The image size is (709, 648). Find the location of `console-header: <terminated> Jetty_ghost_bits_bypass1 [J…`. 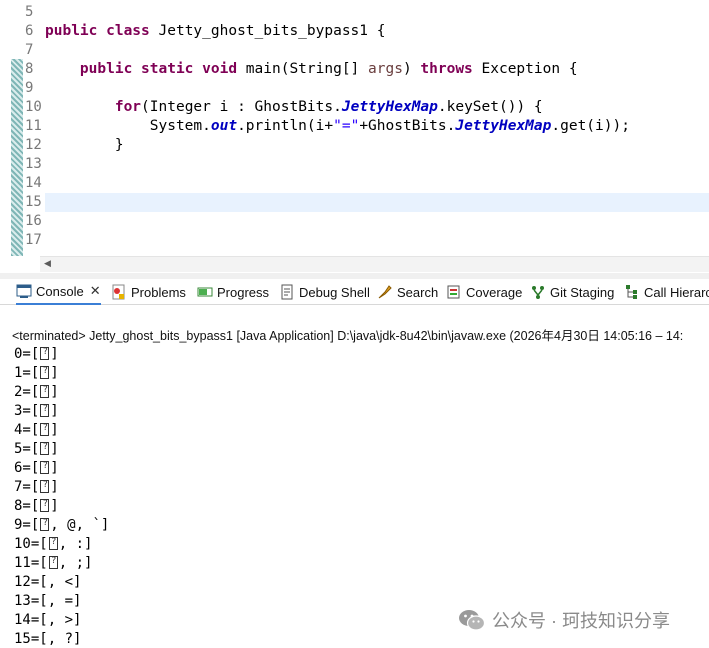

console-header: <terminated> Jetty_ghost_bits_bypass1 [J… is located at coordinates (348, 336).